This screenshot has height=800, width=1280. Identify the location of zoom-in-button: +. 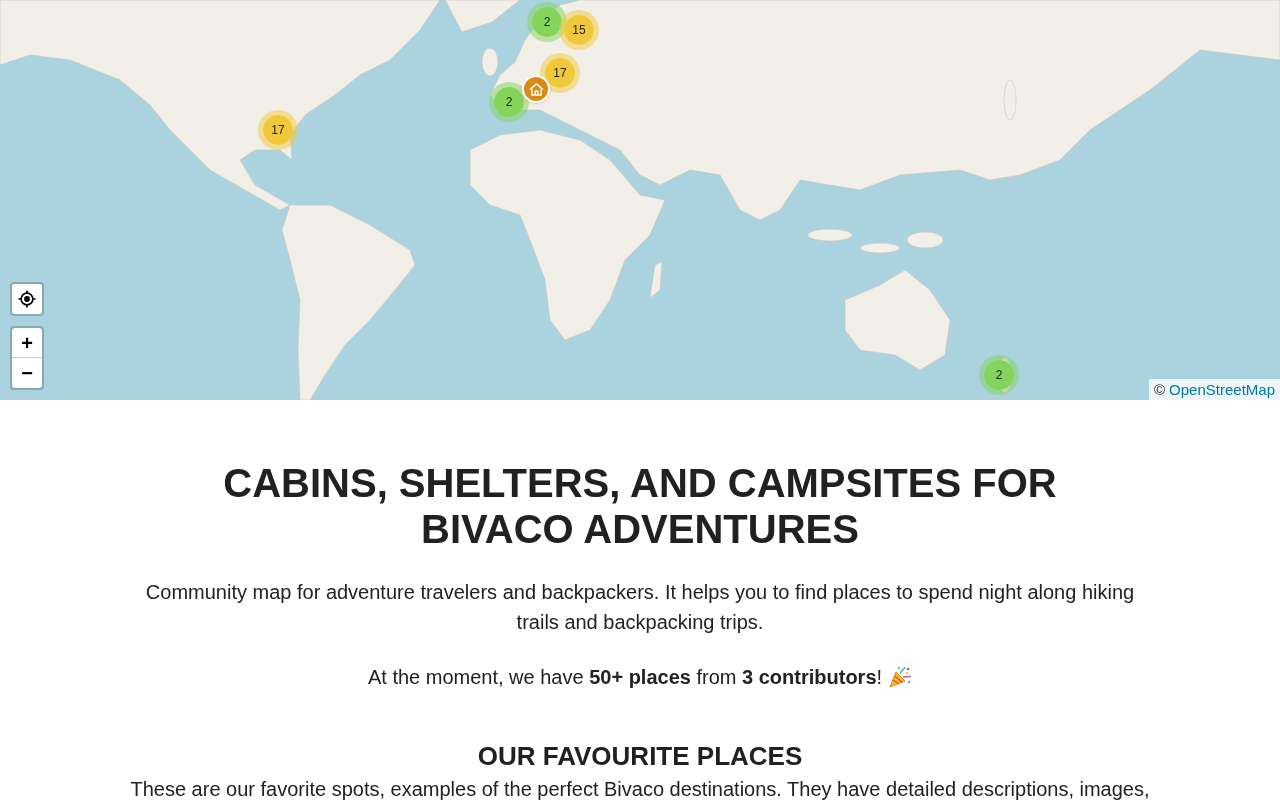
(27, 343).